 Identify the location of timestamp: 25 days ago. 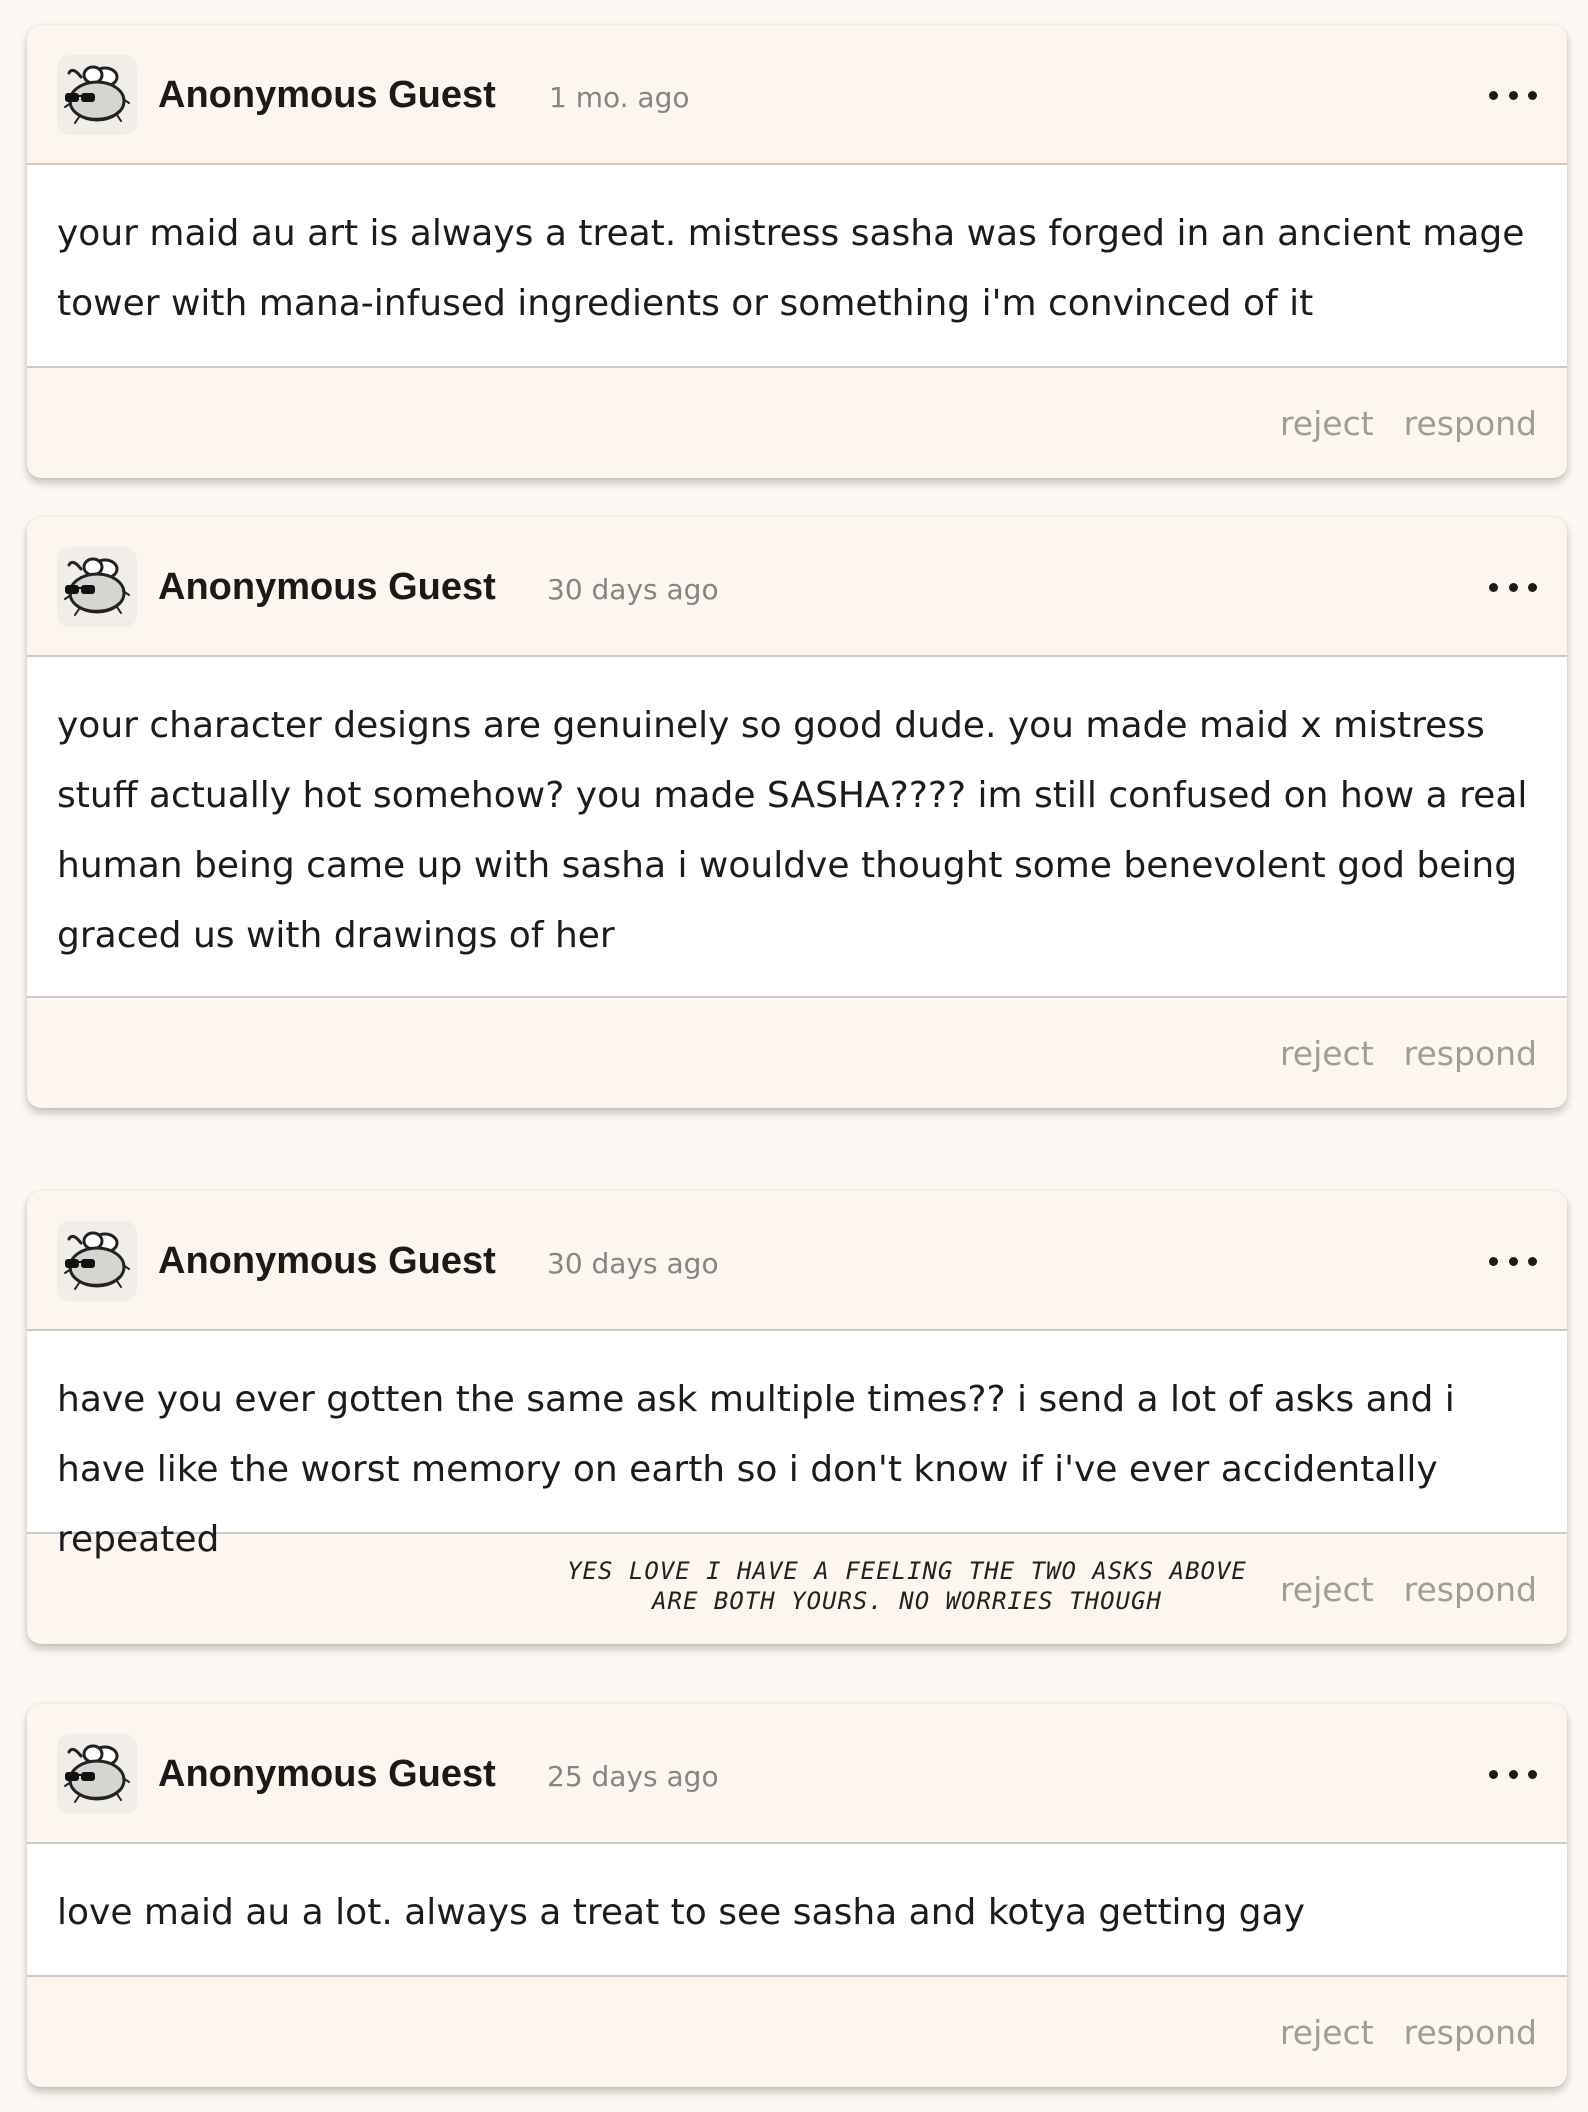
(633, 1776).